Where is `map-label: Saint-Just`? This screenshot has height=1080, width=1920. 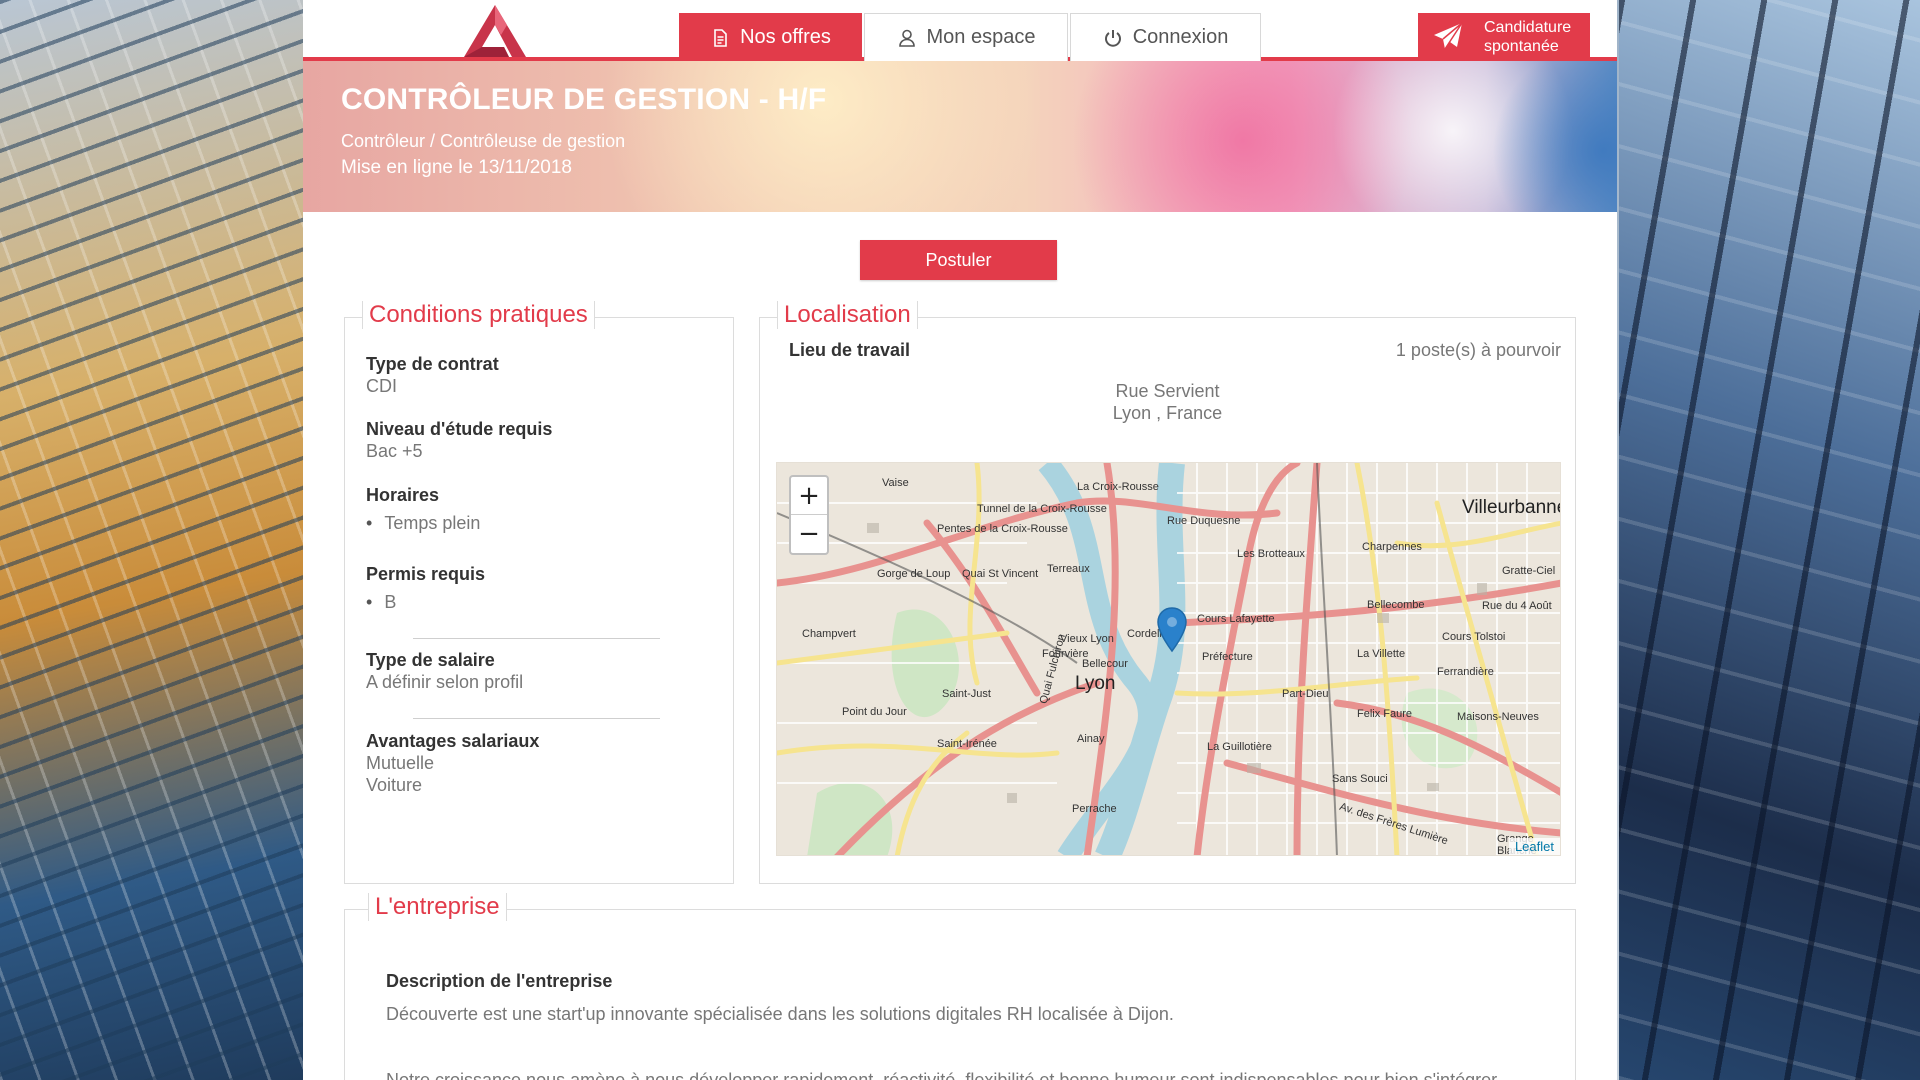 map-label: Saint-Just is located at coordinates (966, 694).